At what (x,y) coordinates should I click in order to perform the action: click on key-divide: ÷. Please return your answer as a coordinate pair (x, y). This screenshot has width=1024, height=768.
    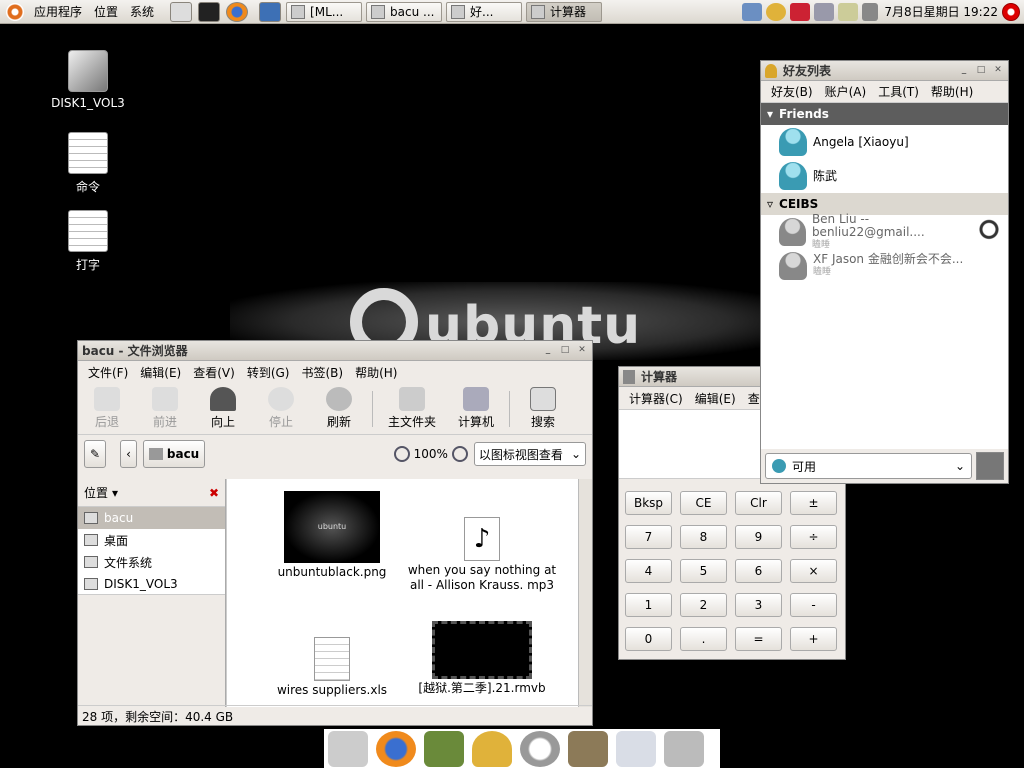
    Looking at the image, I should click on (813, 537).